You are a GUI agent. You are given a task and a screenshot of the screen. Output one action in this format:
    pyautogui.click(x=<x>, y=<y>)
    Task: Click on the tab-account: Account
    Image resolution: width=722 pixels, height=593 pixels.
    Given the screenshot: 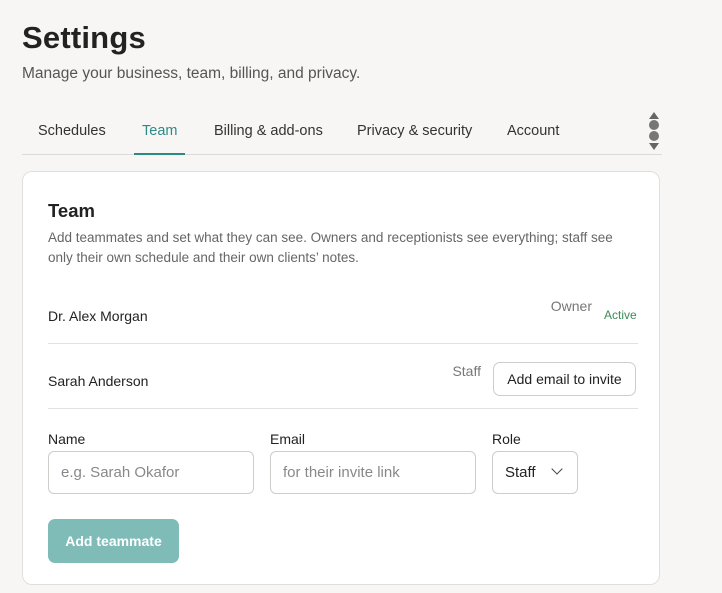 What is the action you would take?
    pyautogui.click(x=533, y=133)
    